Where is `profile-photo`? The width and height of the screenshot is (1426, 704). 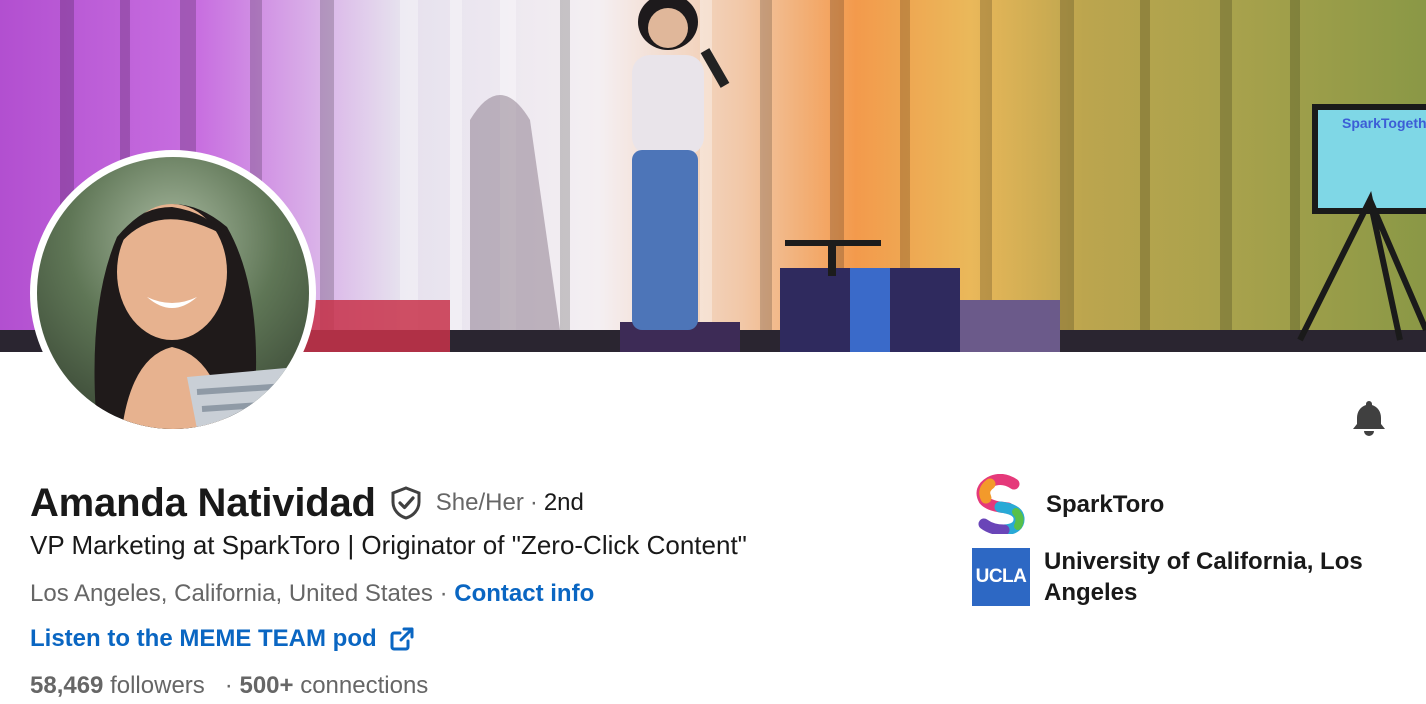
profile-photo is located at coordinates (173, 293).